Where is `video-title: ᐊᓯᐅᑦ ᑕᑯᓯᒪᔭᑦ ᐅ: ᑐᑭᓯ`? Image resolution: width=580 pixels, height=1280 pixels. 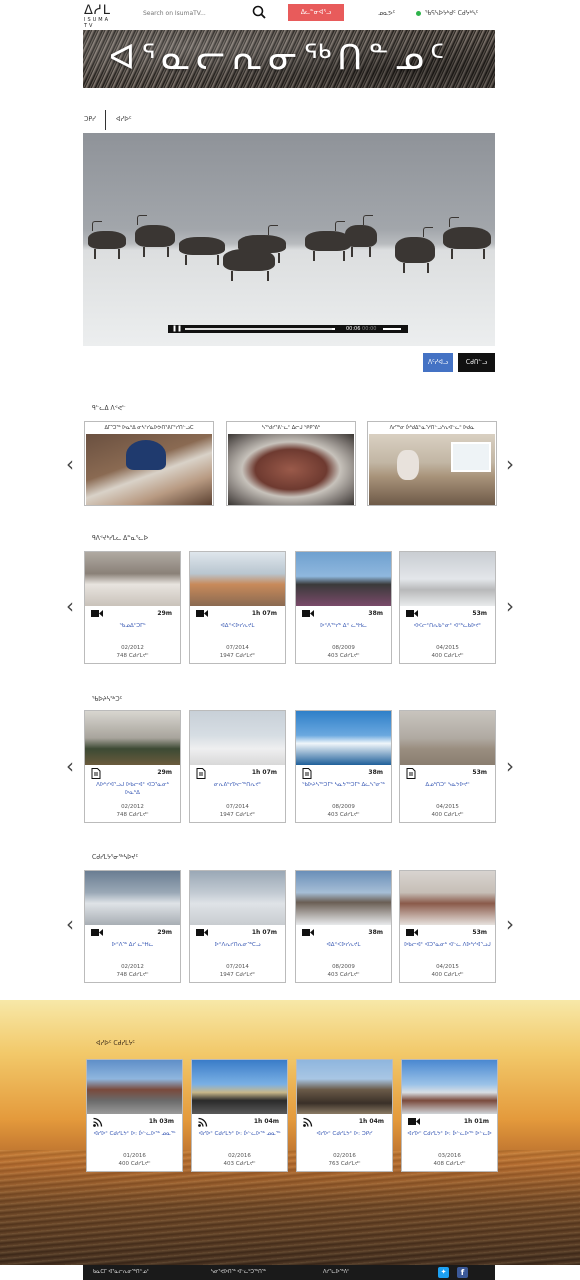
video-title: ᐊᓯᐅᑦ ᑕᑯᓯᒪᔭᑦ ᐅ: ᑐᑭᓯ is located at coordinates (344, 1134).